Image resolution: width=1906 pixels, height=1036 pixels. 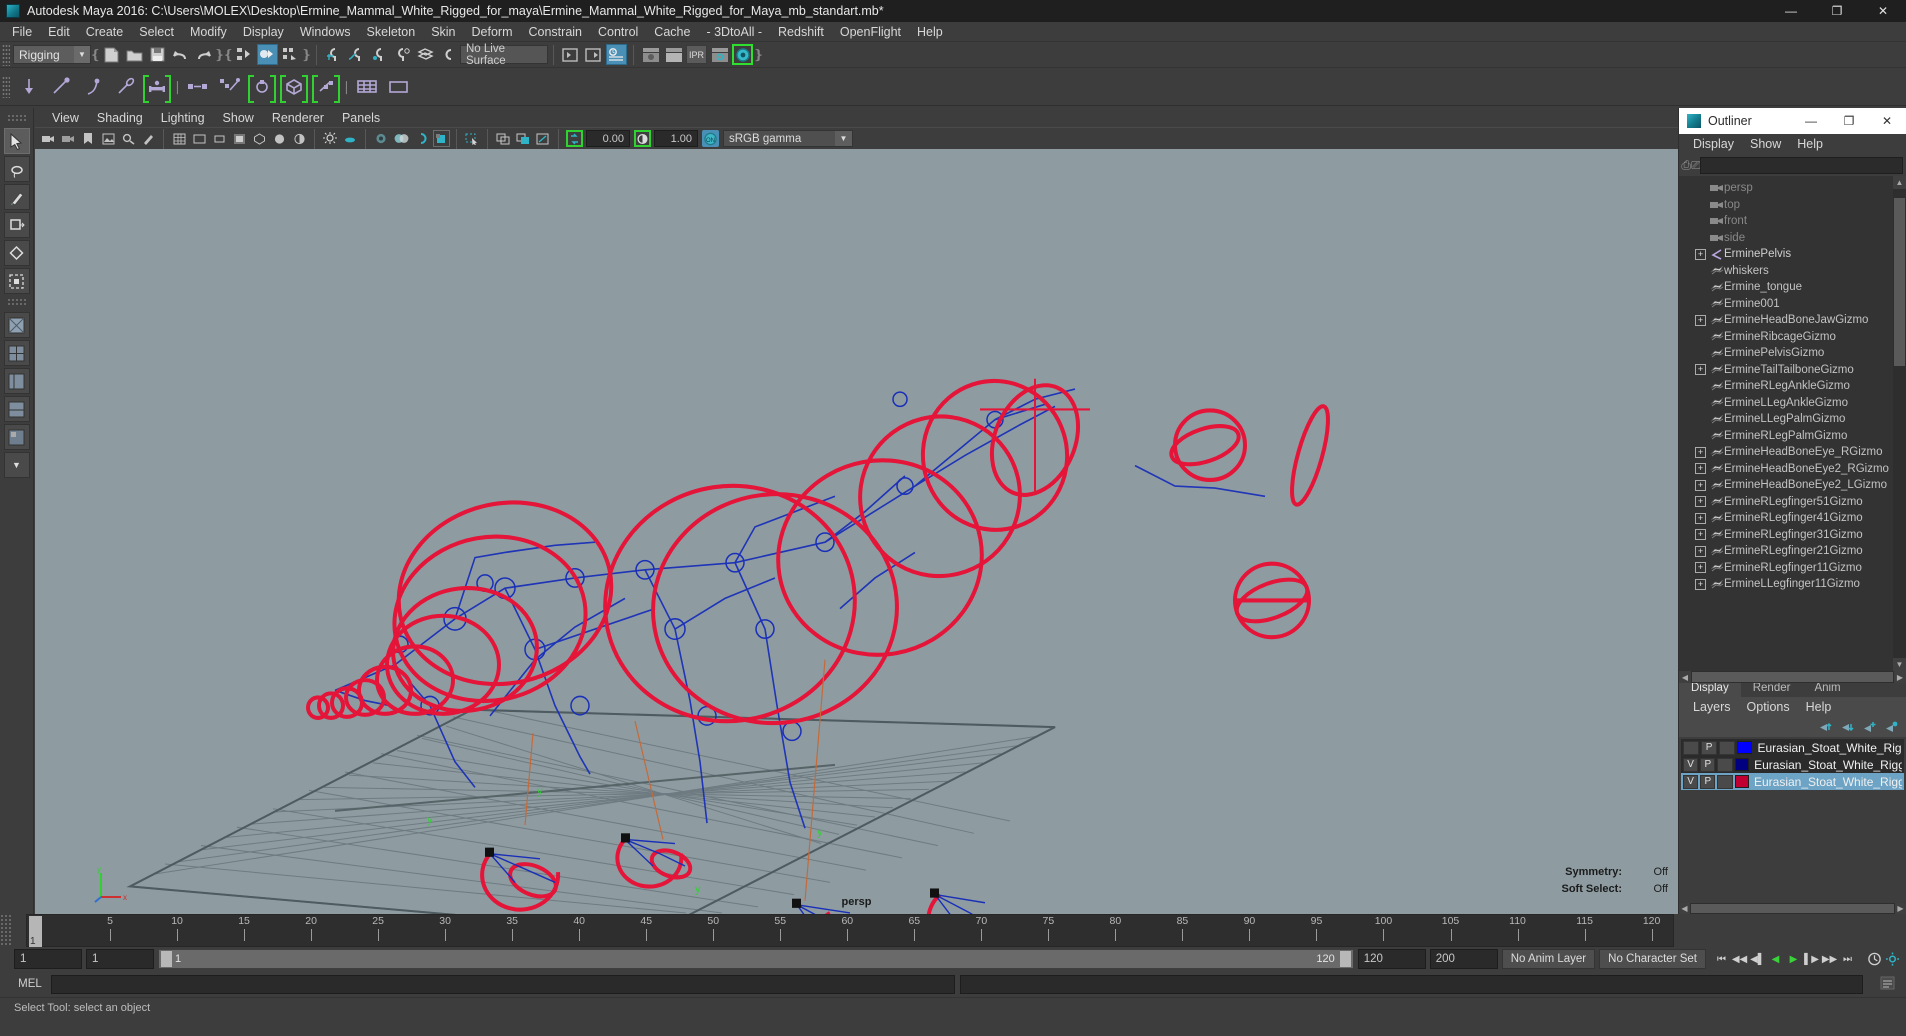 What do you see at coordinates (1847, 959) in the screenshot?
I see `go-to-end-icon: ⏭` at bounding box center [1847, 959].